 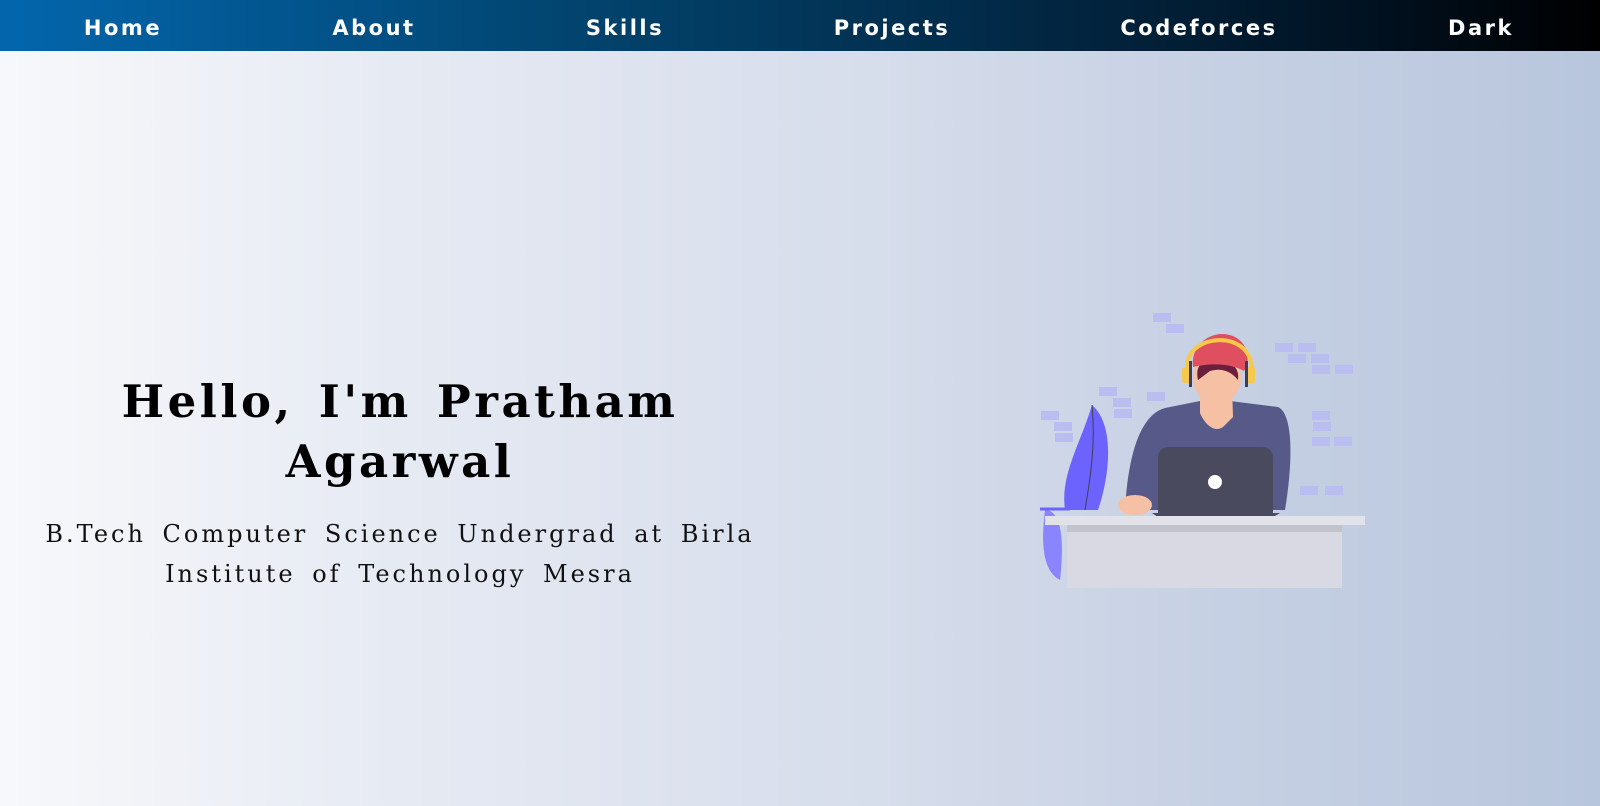 What do you see at coordinates (1481, 25) in the screenshot?
I see `theme-toggle-button: Dark` at bounding box center [1481, 25].